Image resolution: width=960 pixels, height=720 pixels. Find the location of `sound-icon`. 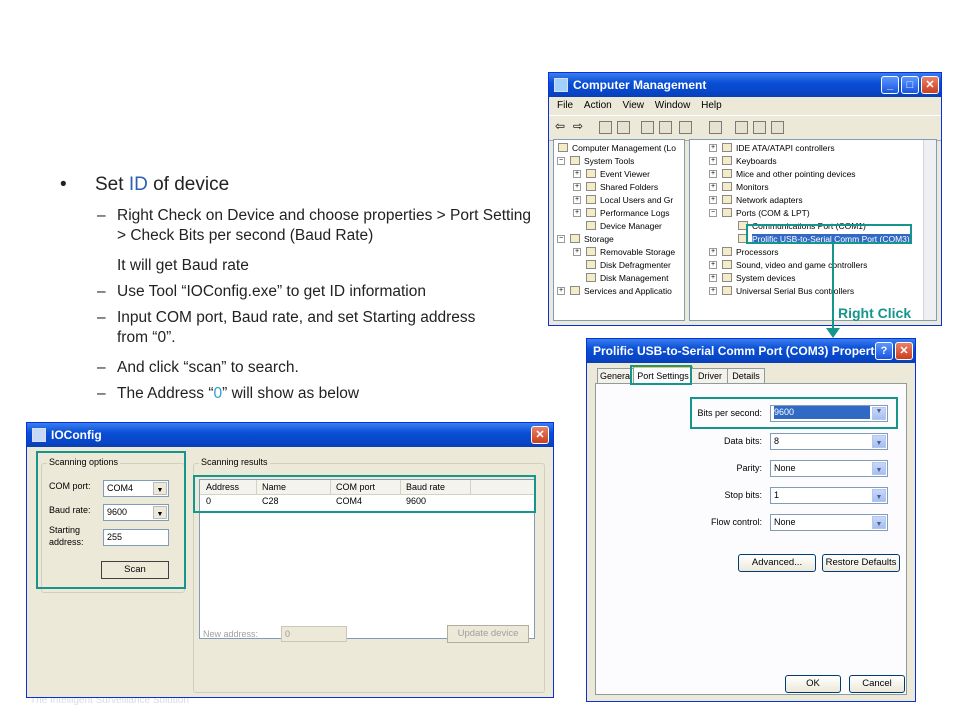

sound-icon is located at coordinates (727, 264).